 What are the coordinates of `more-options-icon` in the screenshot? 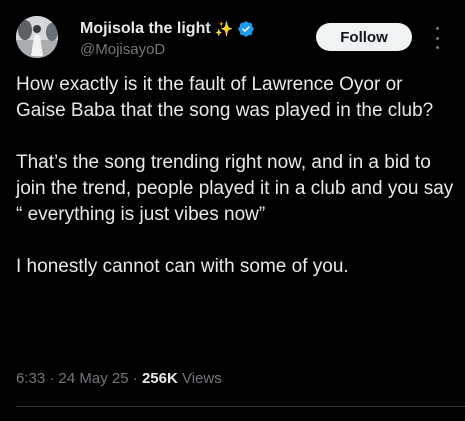 It's located at (437, 38).